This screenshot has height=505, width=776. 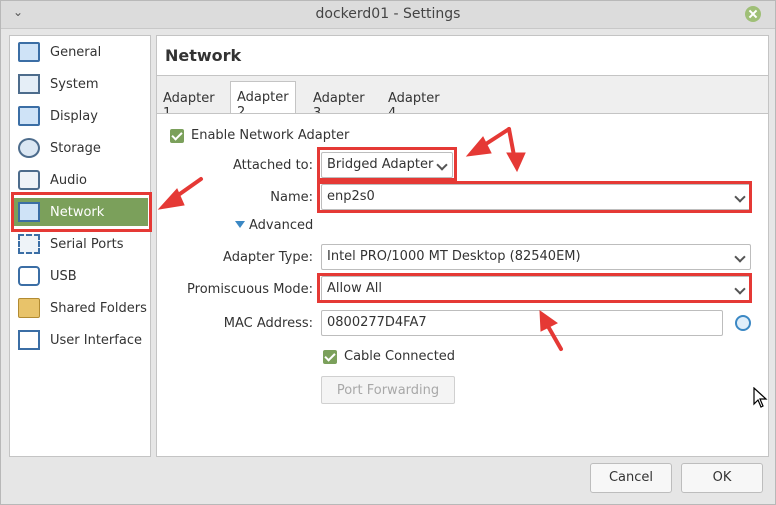 I want to click on mac-address-input: 0800277D4FA7, so click(x=522, y=323).